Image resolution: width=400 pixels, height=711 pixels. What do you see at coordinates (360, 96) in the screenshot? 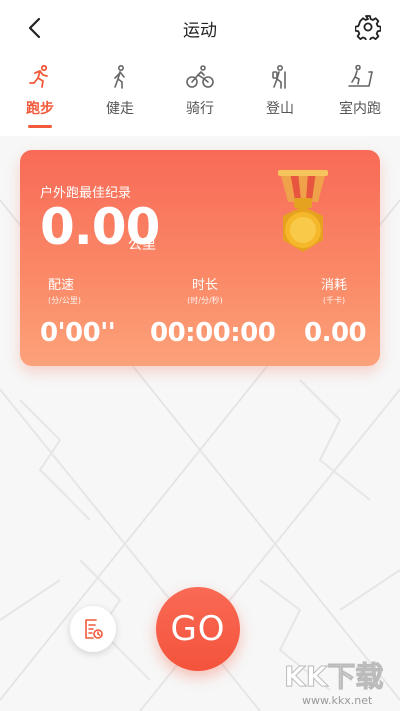
I see `tab-treadmill: 室内跑` at bounding box center [360, 96].